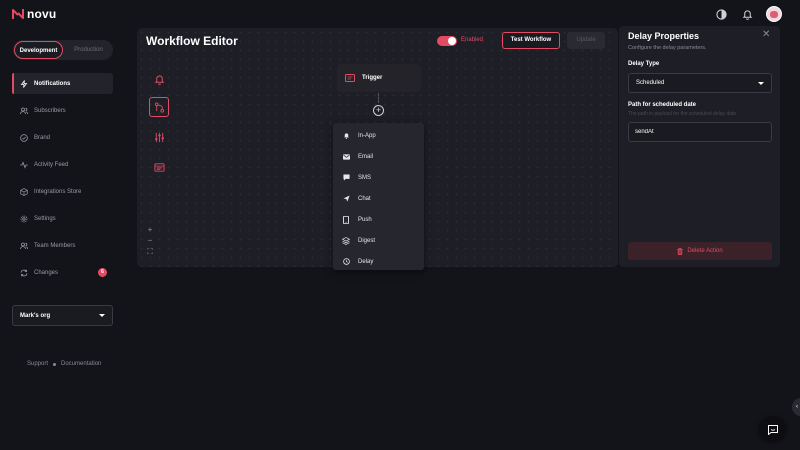 The image size is (800, 450). I want to click on documentation-link: Documentation, so click(81, 364).